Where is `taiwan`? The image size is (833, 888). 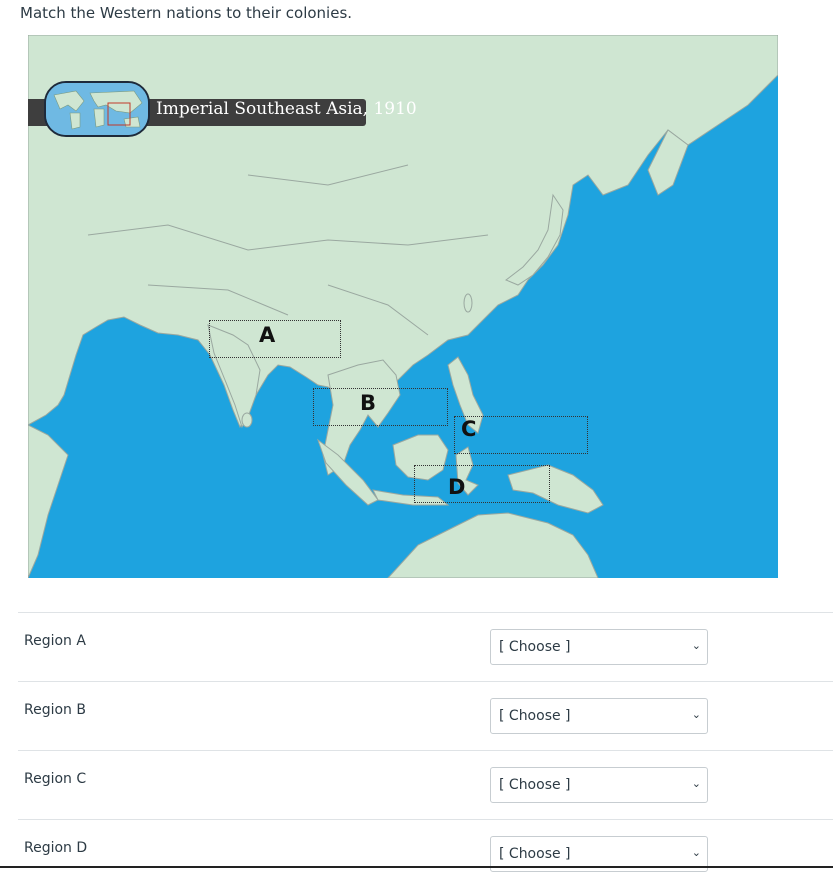
taiwan is located at coordinates (468, 303).